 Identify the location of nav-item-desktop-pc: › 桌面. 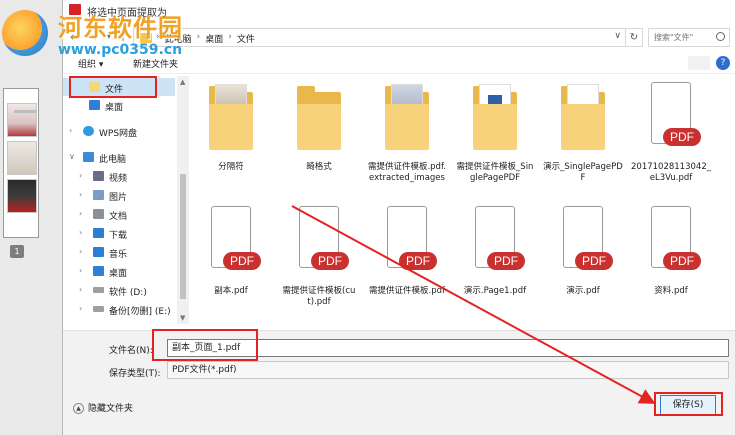
(119, 271).